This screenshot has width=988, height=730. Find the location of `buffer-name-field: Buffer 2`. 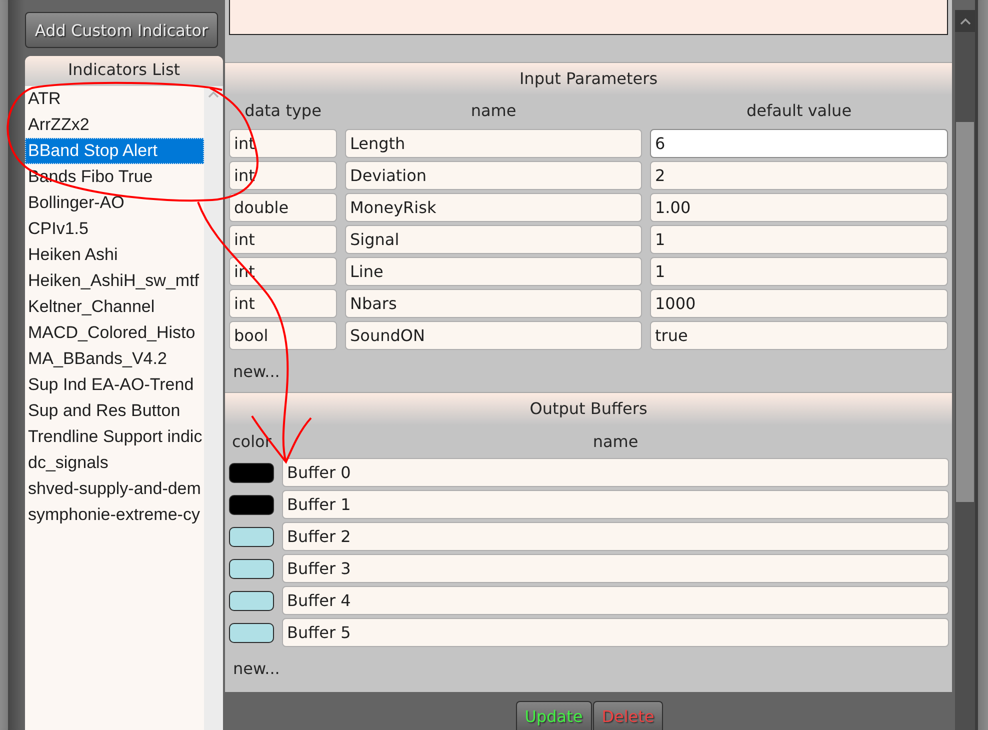

buffer-name-field: Buffer 2 is located at coordinates (615, 536).